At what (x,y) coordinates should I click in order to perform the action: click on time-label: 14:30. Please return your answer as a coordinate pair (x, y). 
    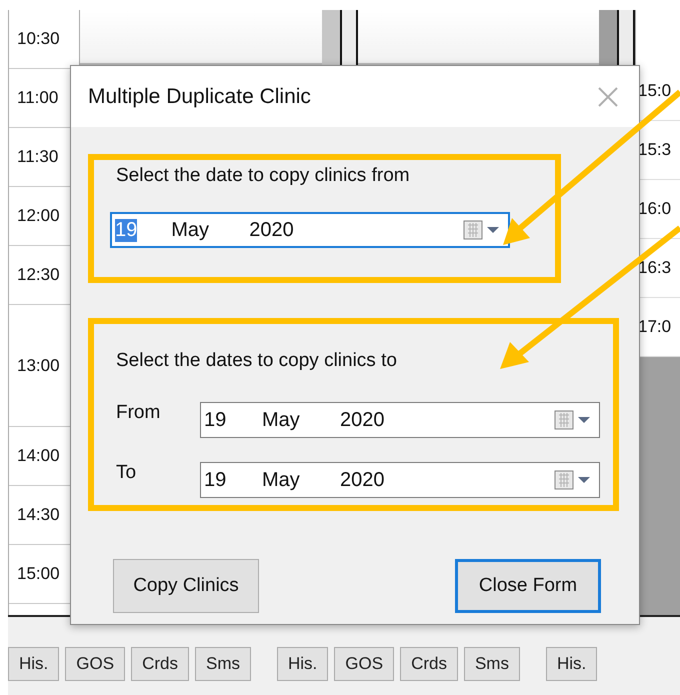
    Looking at the image, I should click on (38, 515).